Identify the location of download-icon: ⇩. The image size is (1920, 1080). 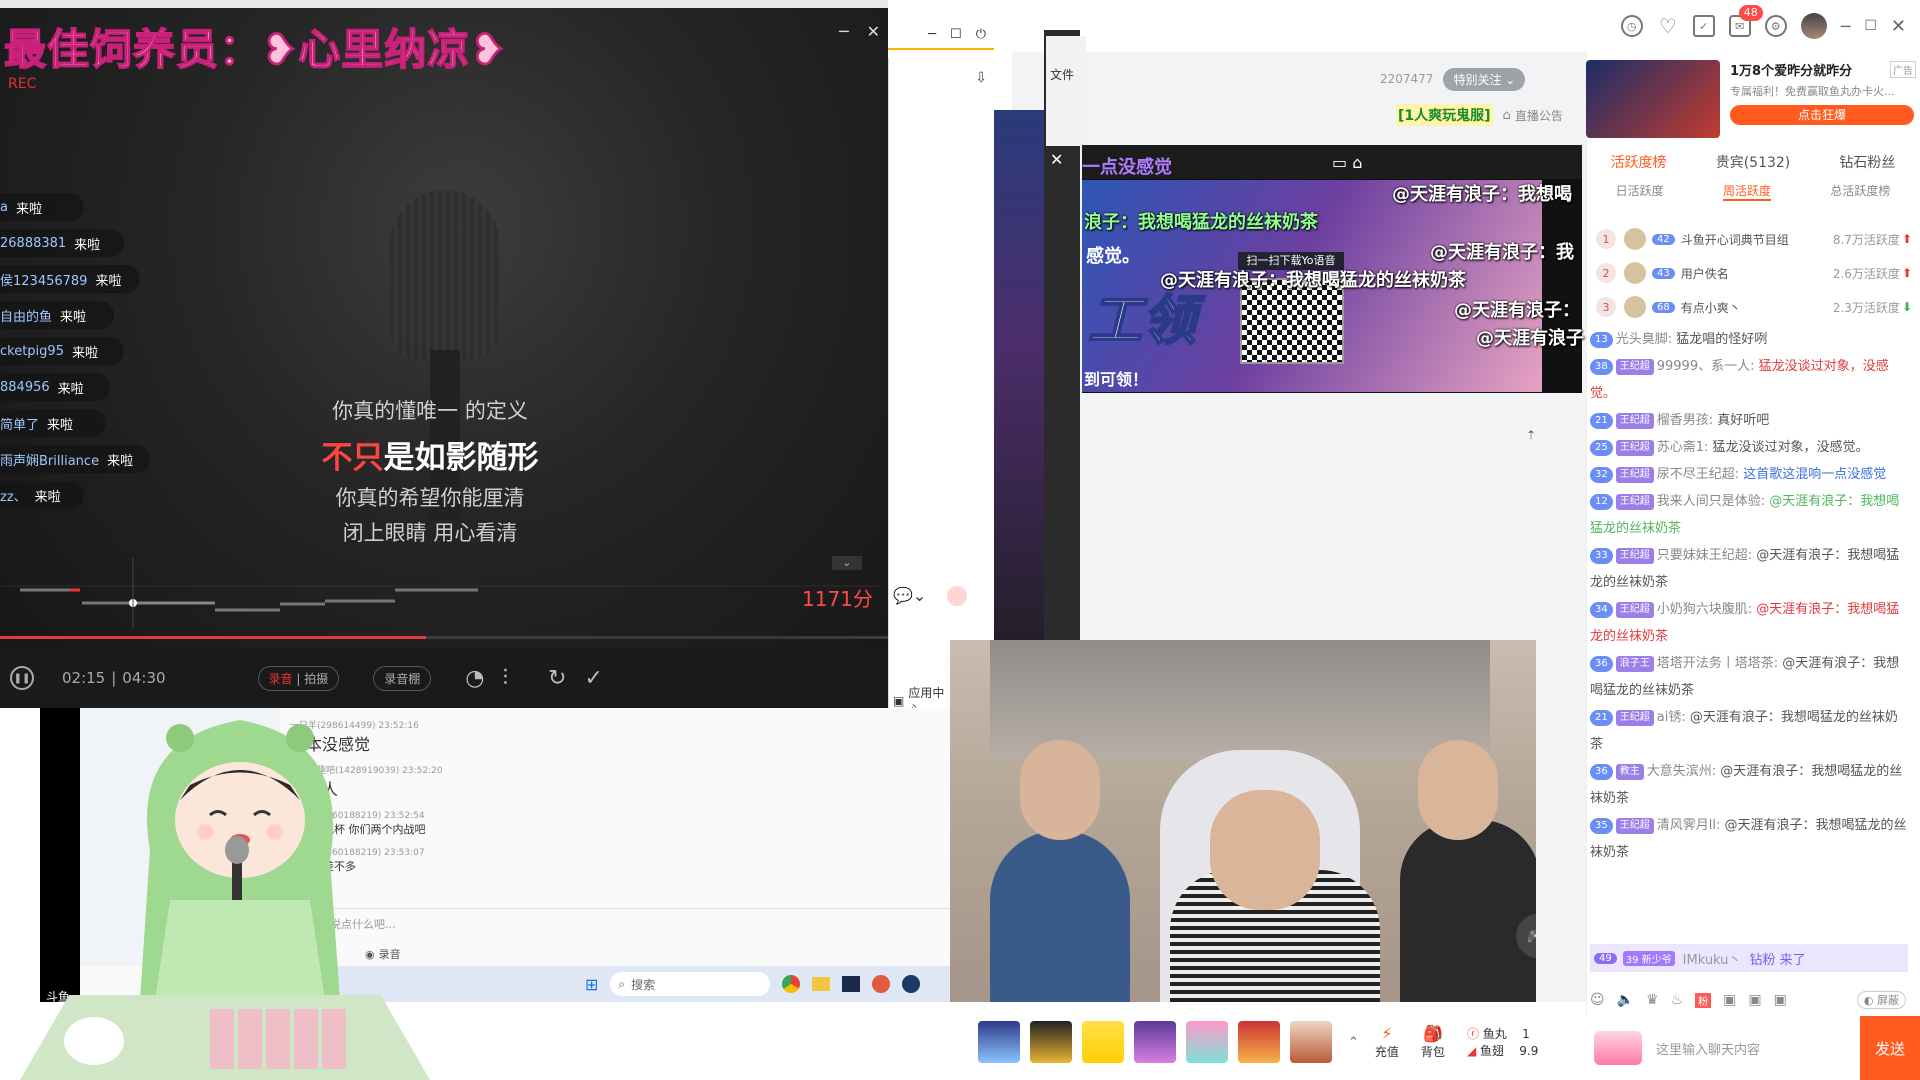
(981, 78).